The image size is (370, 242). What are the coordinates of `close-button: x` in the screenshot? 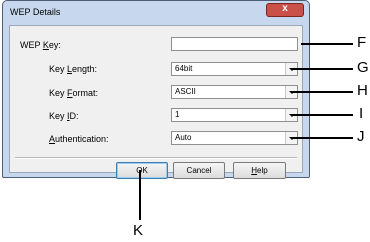 It's located at (285, 10).